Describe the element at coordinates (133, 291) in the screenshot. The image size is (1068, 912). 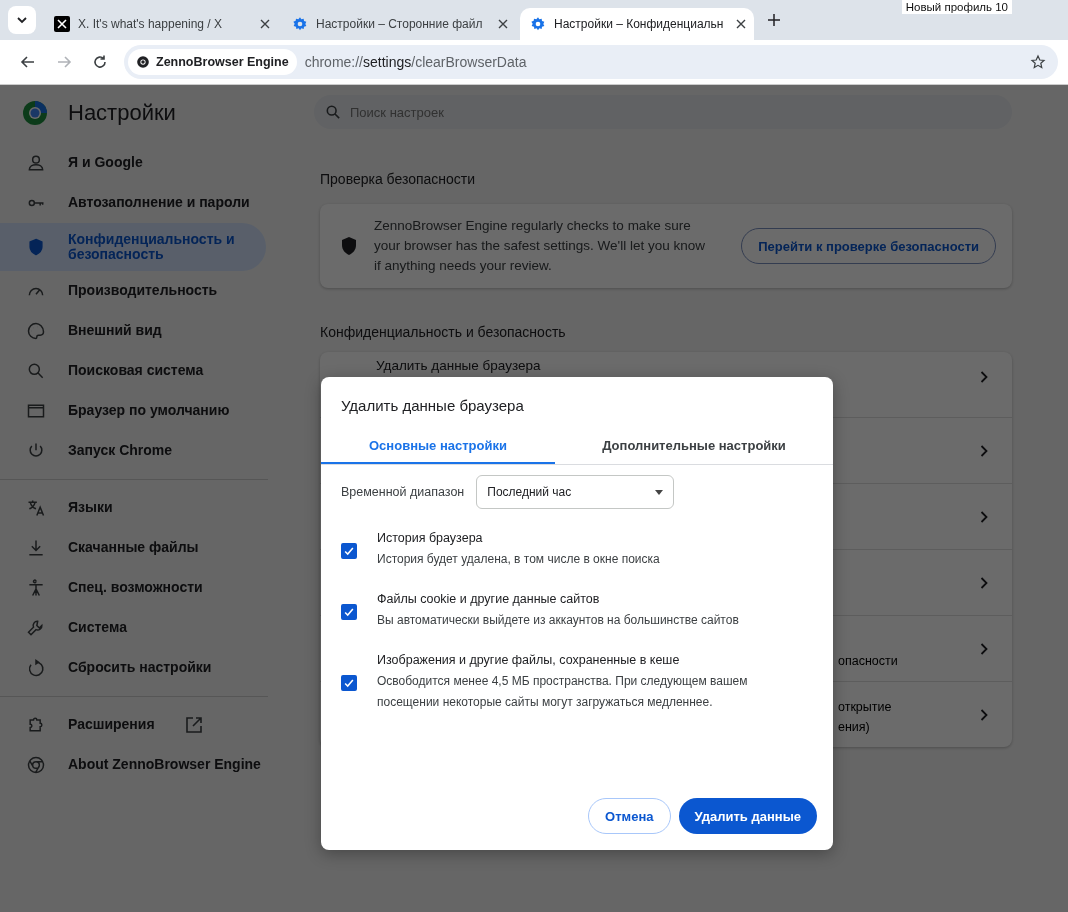
I see `sidebar-item: Производительность` at that location.